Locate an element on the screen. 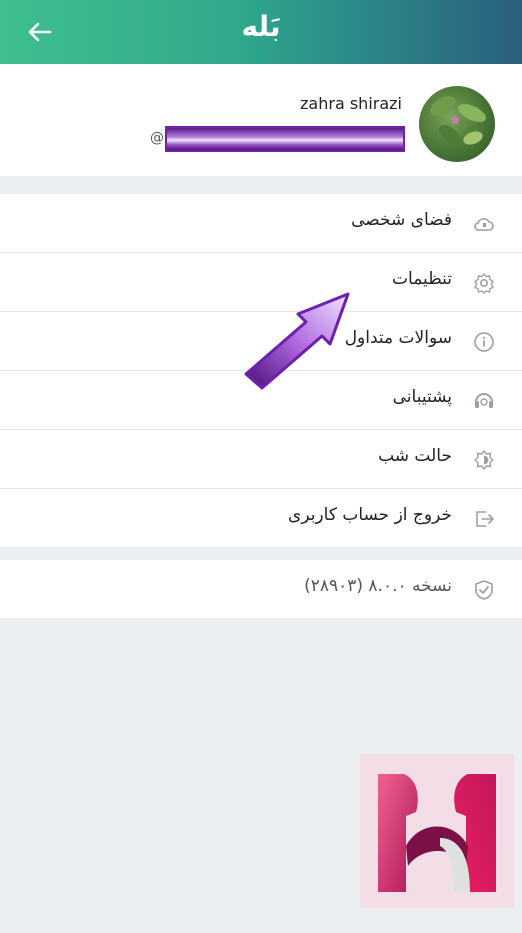 The image size is (522, 933). menu-item-label: تنظیمات is located at coordinates (422, 279).